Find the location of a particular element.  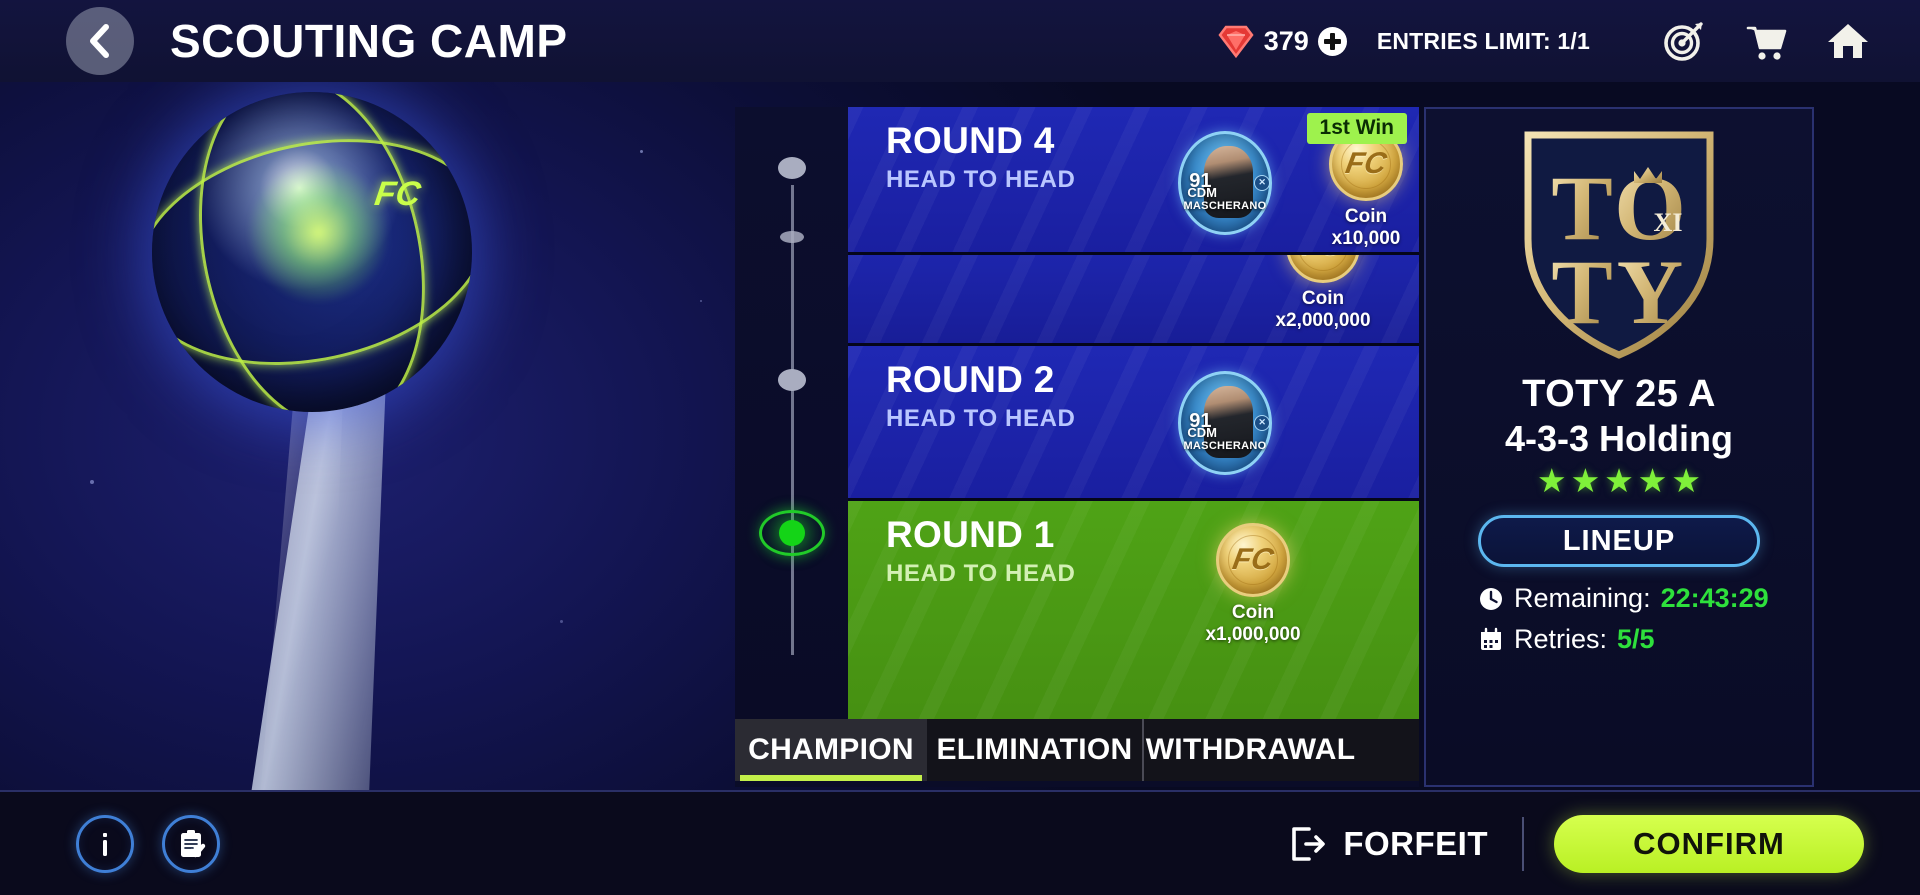

gem-currency: 379 is located at coordinates (1281, 41).